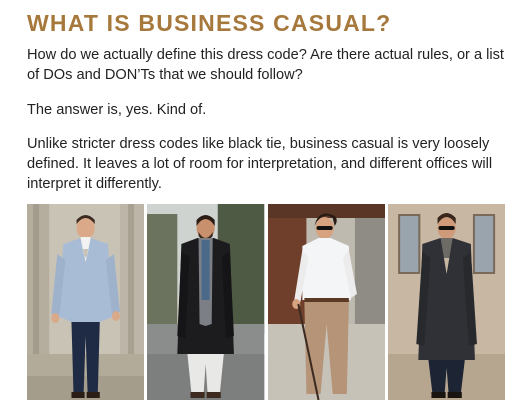 The image size is (529, 400). I want to click on section-heading: WHAT IS BUSINESS CASUAL?, so click(209, 23).